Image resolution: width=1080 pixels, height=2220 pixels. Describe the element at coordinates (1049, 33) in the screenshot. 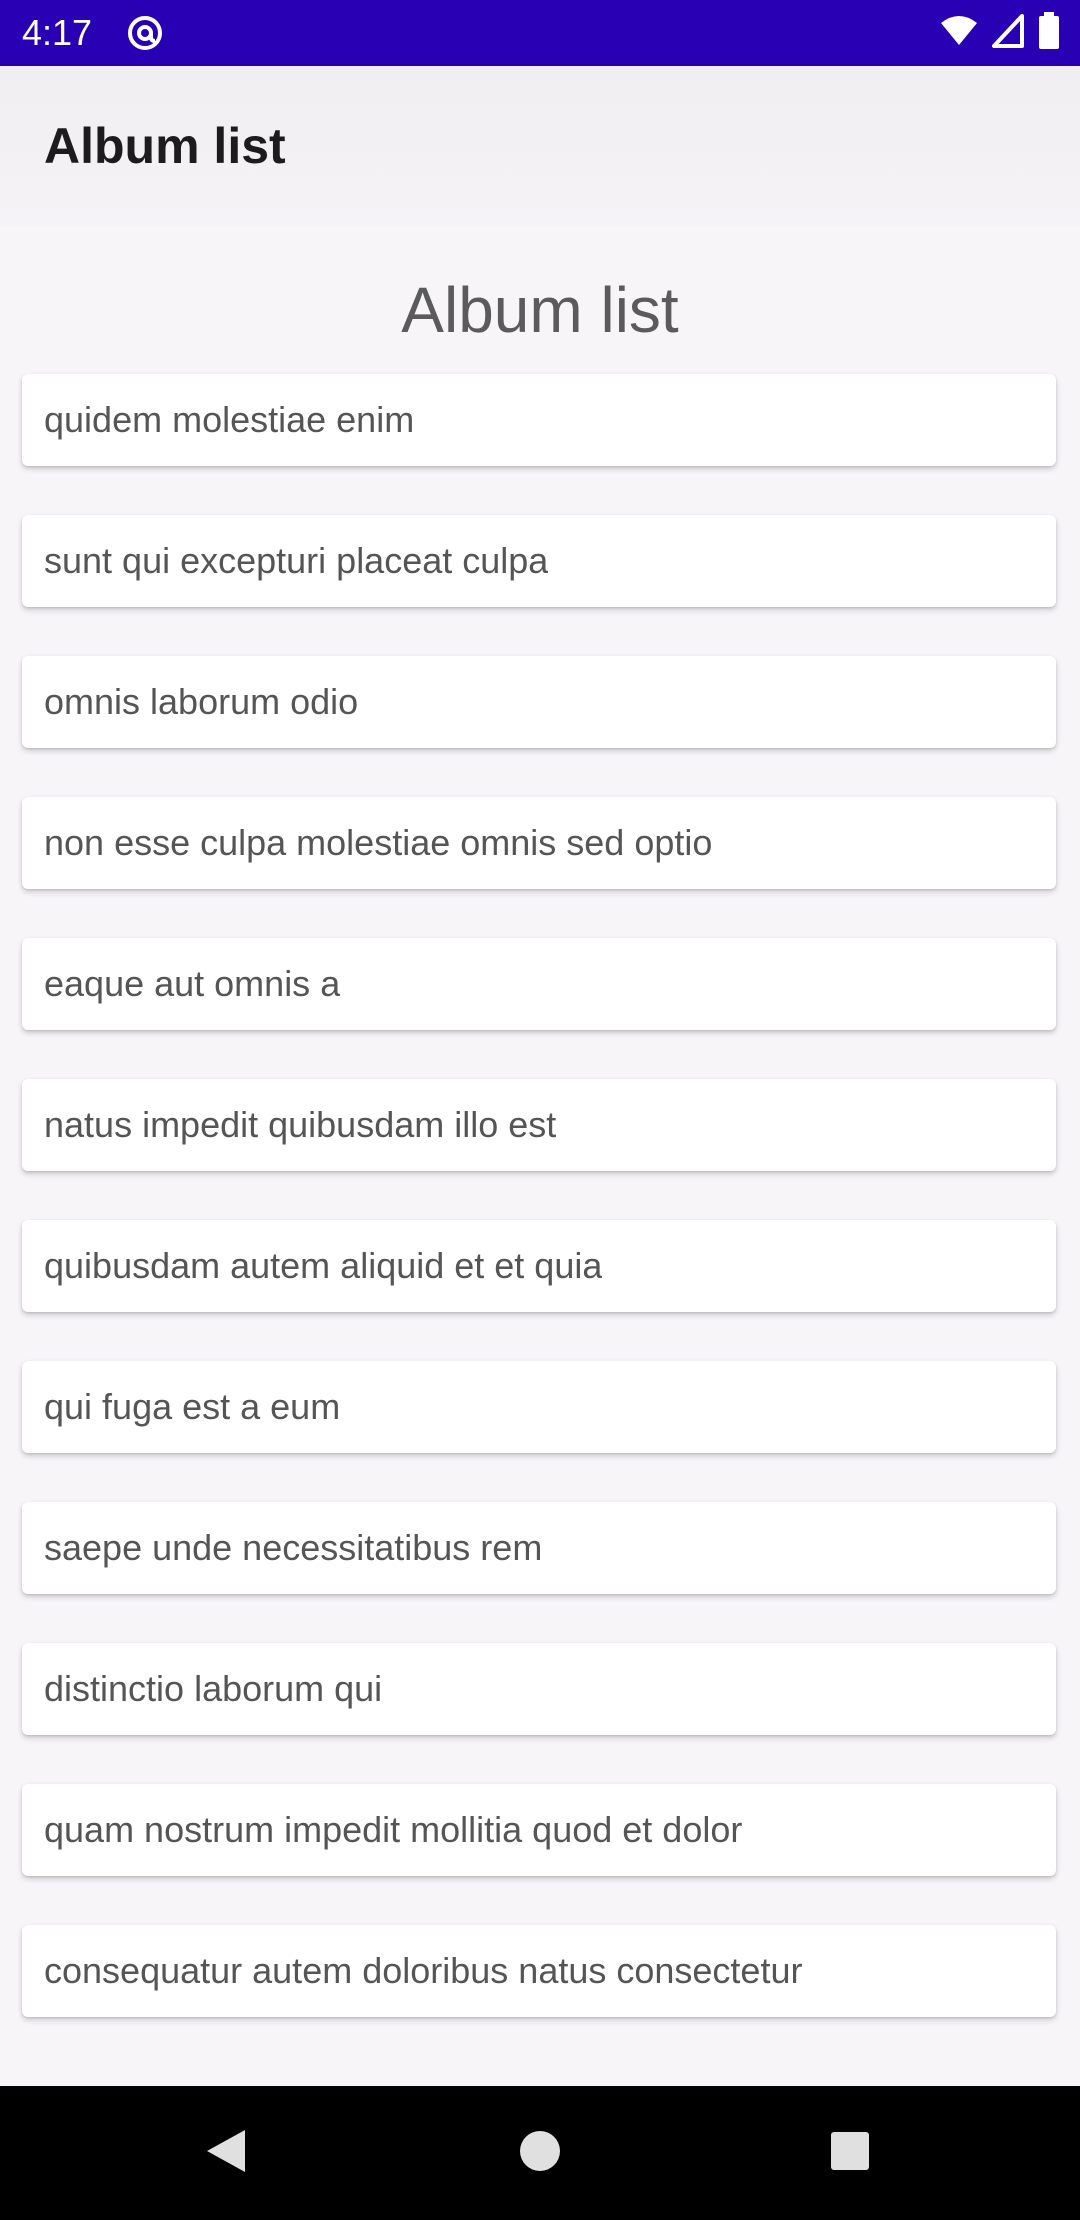

I see `battery-icon` at that location.